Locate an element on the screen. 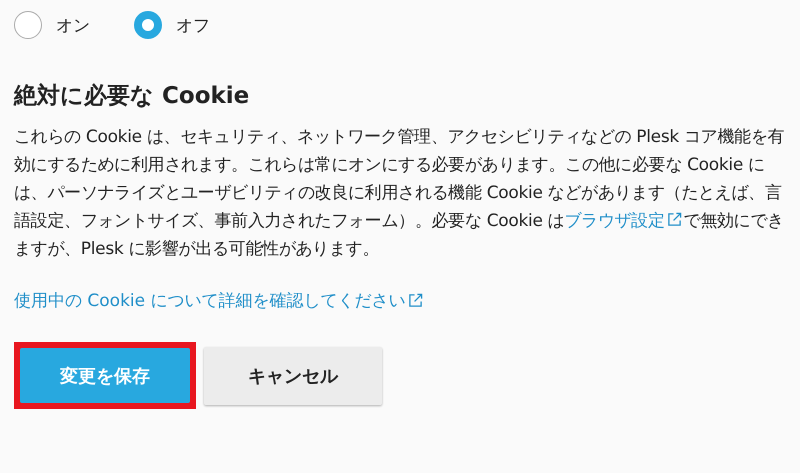 The height and width of the screenshot is (473, 800). radio-option: オフ is located at coordinates (172, 25).